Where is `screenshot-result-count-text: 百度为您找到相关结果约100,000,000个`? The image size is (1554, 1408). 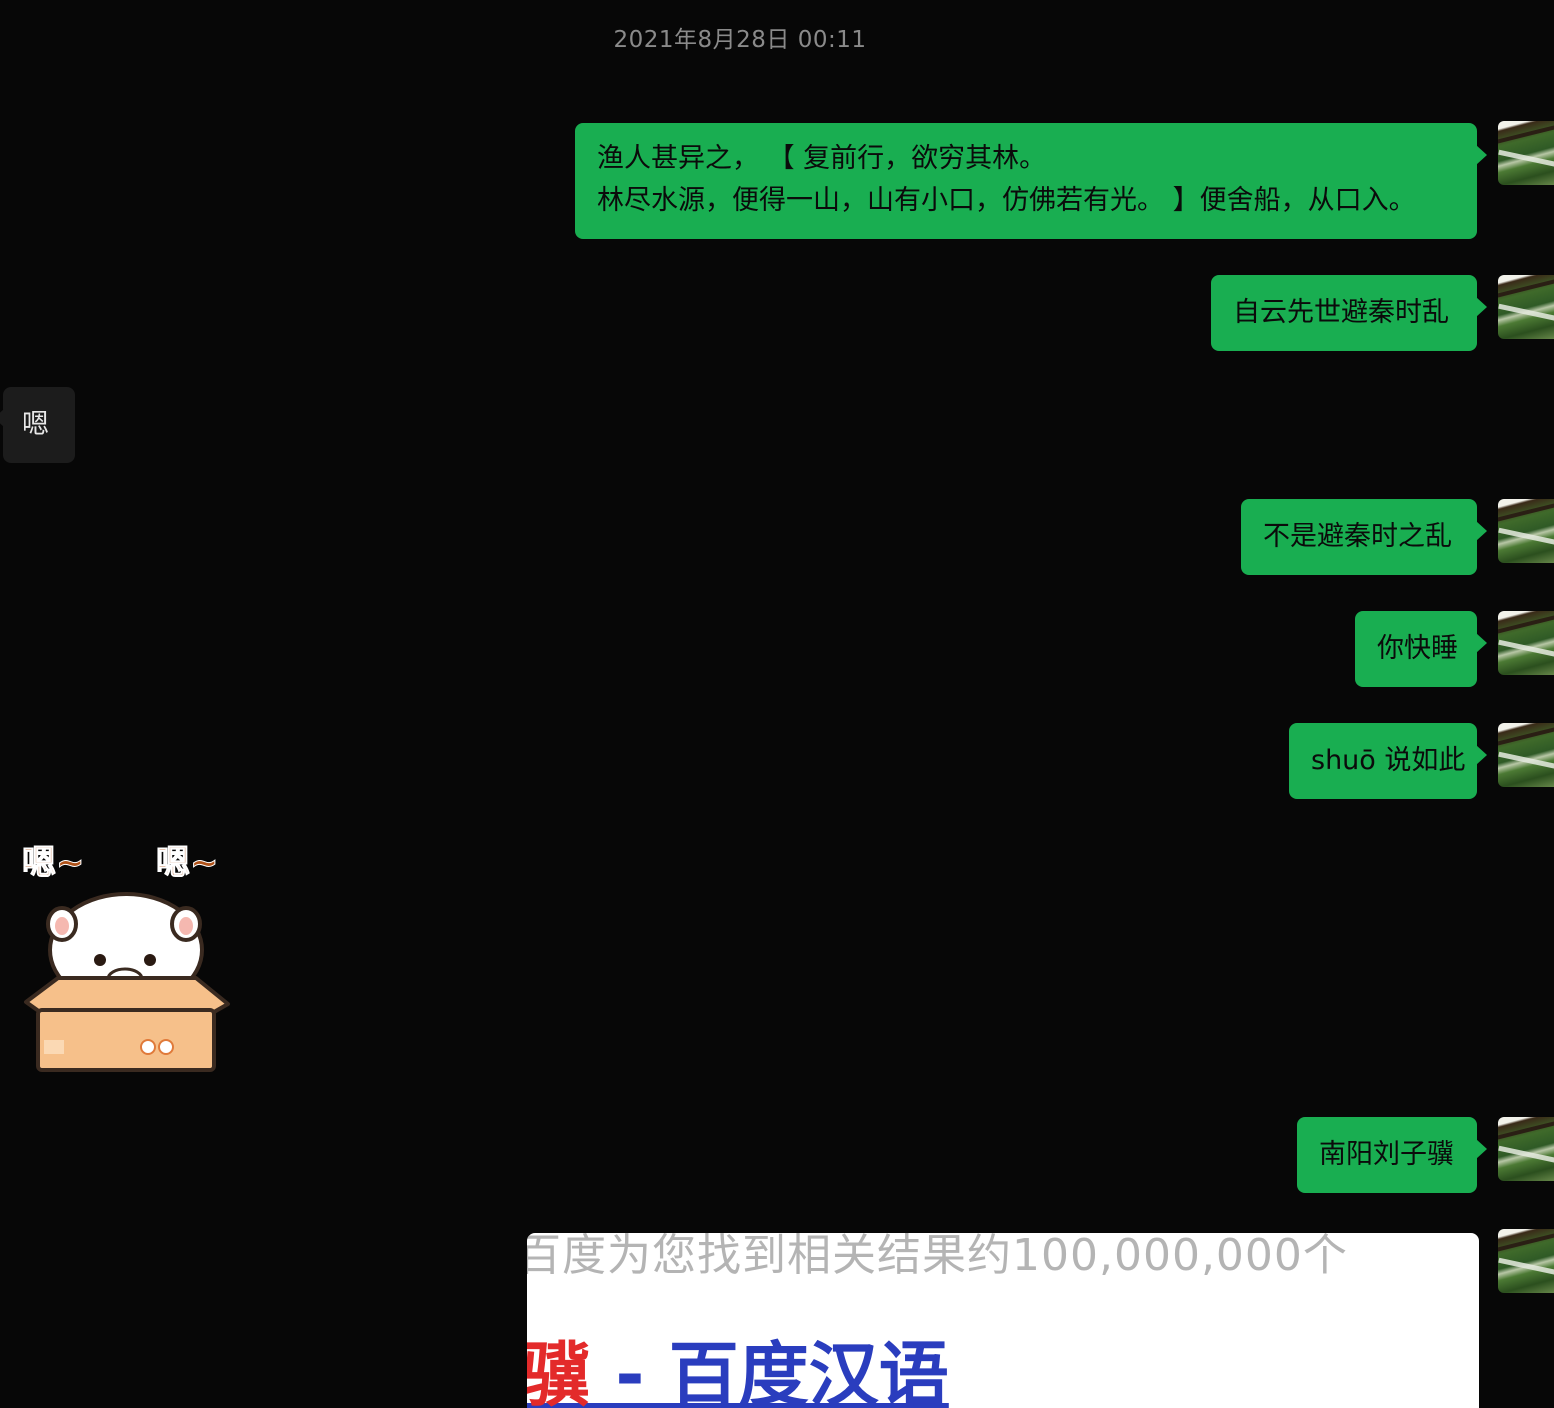 screenshot-result-count-text: 百度为您找到相关结果约100,000,000个 is located at coordinates (937, 1257).